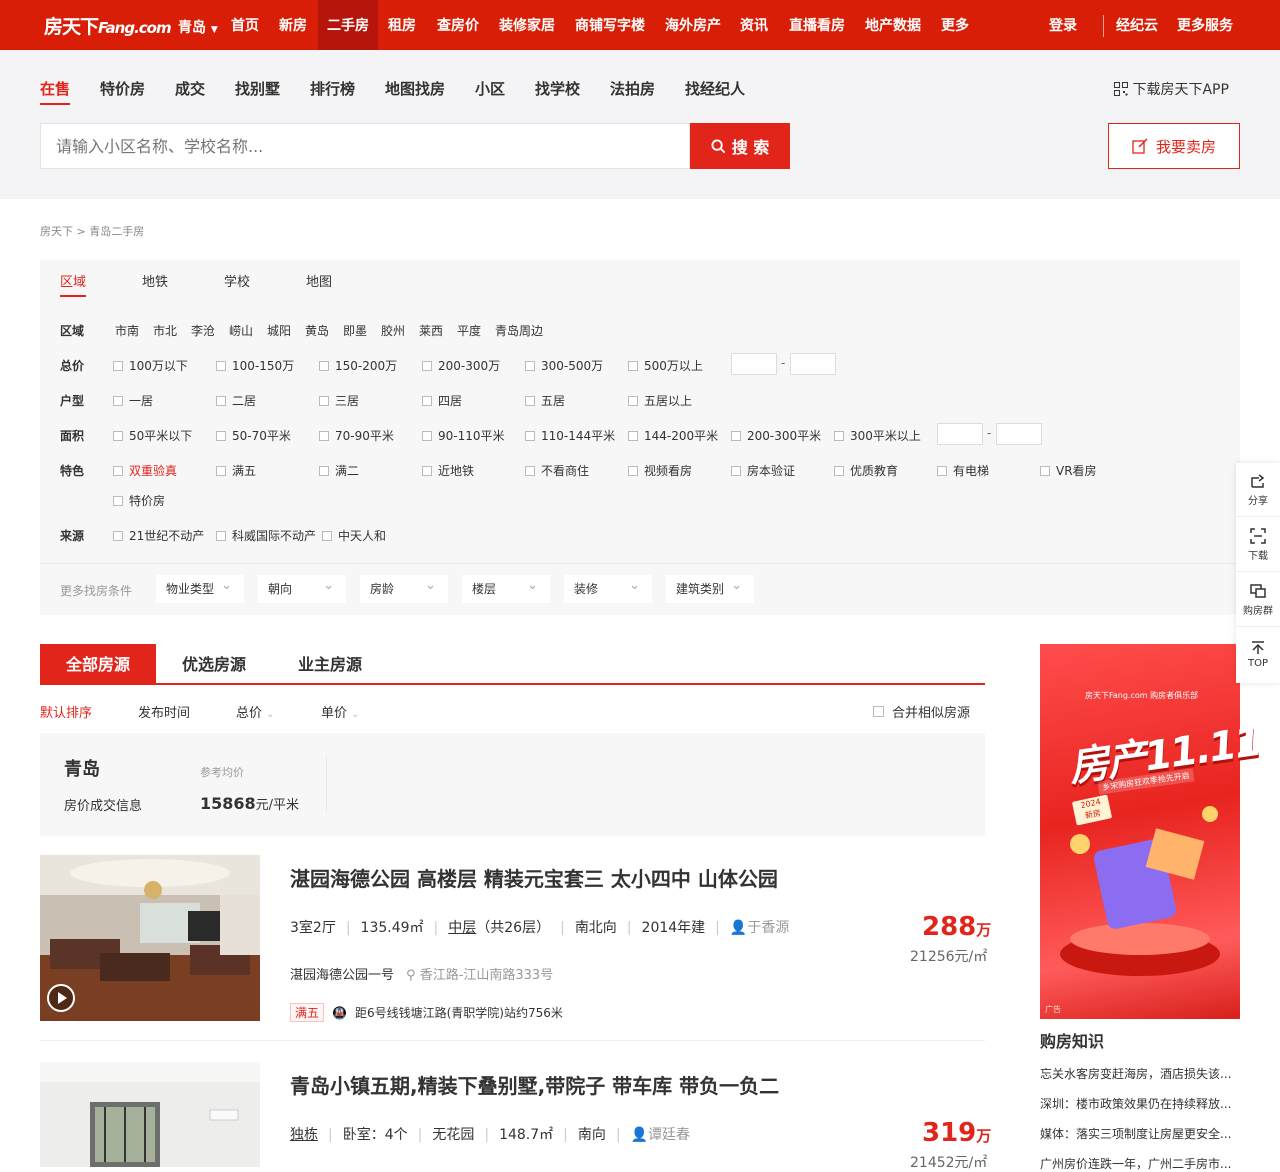 This screenshot has width=1280, height=1172. I want to click on listing-agent: 谭廷春, so click(669, 1135).